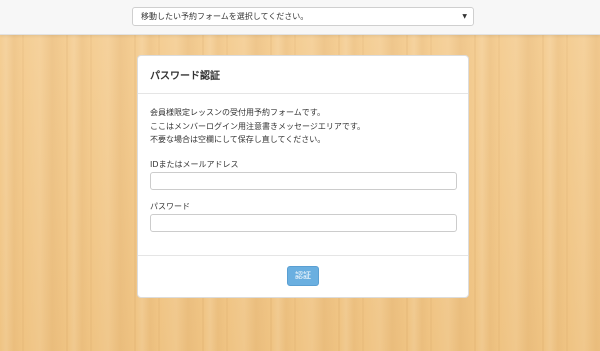 Image resolution: width=600 pixels, height=351 pixels. I want to click on password-label: パスワード, so click(170, 206).